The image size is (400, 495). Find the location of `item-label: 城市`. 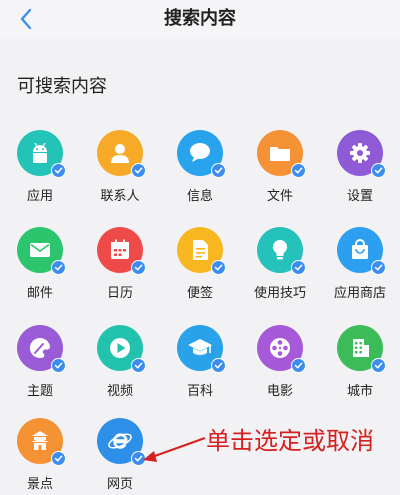

item-label: 城市 is located at coordinates (359, 391).